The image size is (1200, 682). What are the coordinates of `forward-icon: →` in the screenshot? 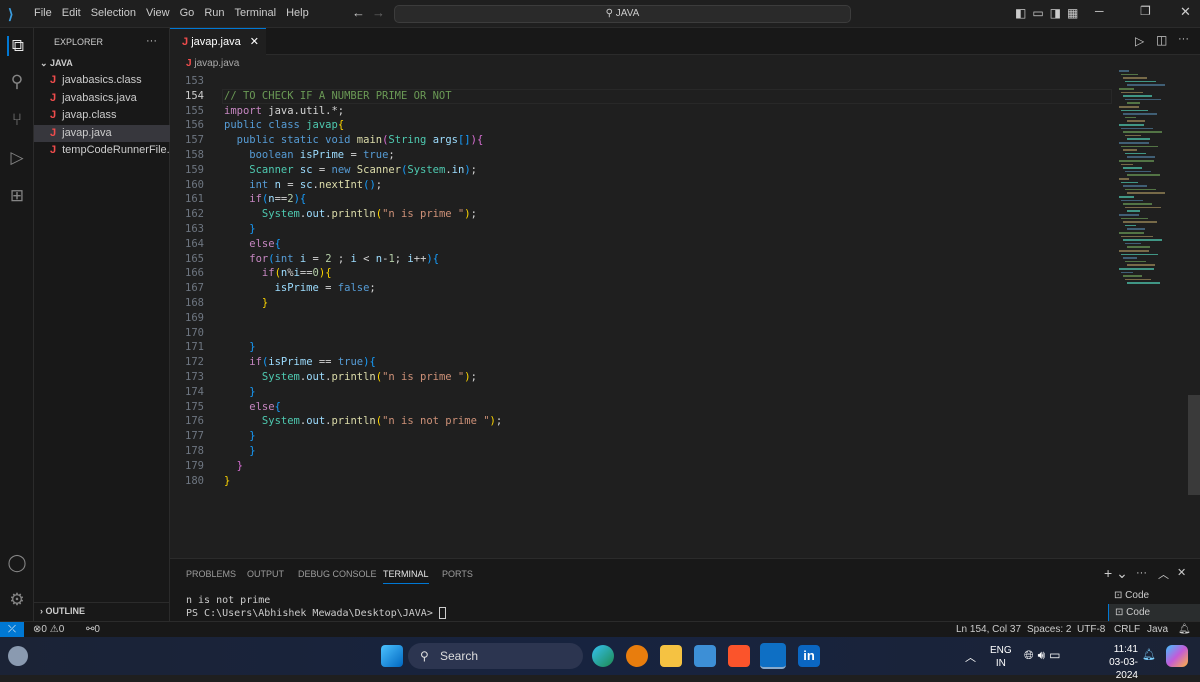 It's located at (378, 12).